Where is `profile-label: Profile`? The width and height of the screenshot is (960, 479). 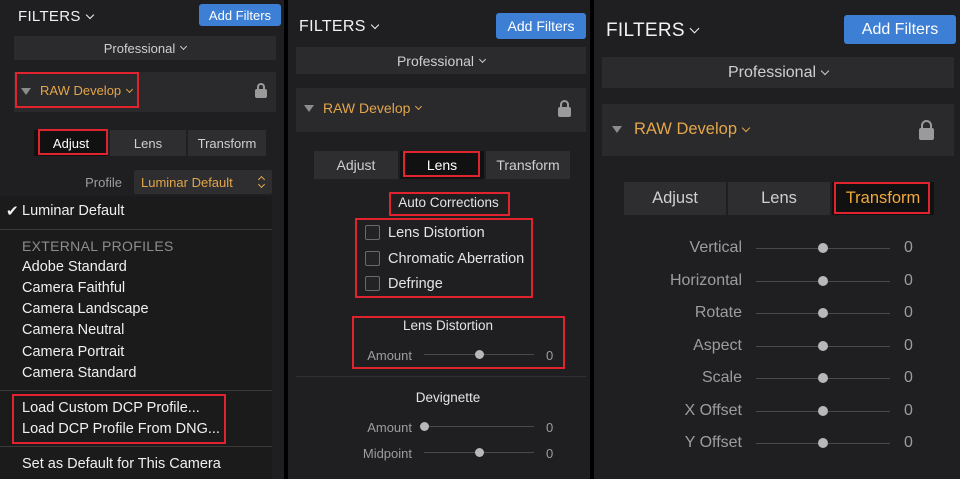 profile-label: Profile is located at coordinates (103, 182).